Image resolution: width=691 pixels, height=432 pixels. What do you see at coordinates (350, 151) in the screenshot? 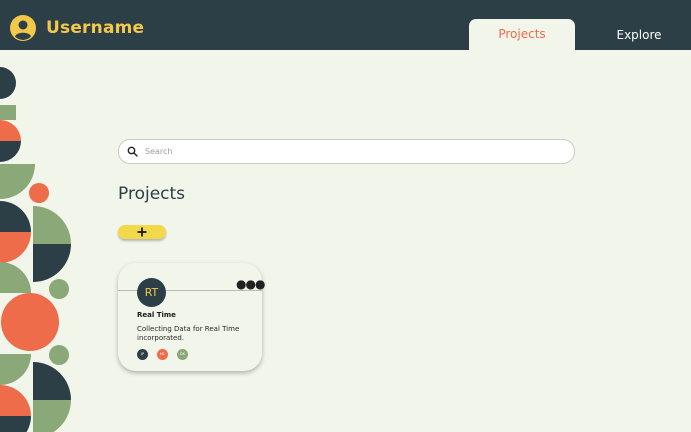
I see `search-input` at bounding box center [350, 151].